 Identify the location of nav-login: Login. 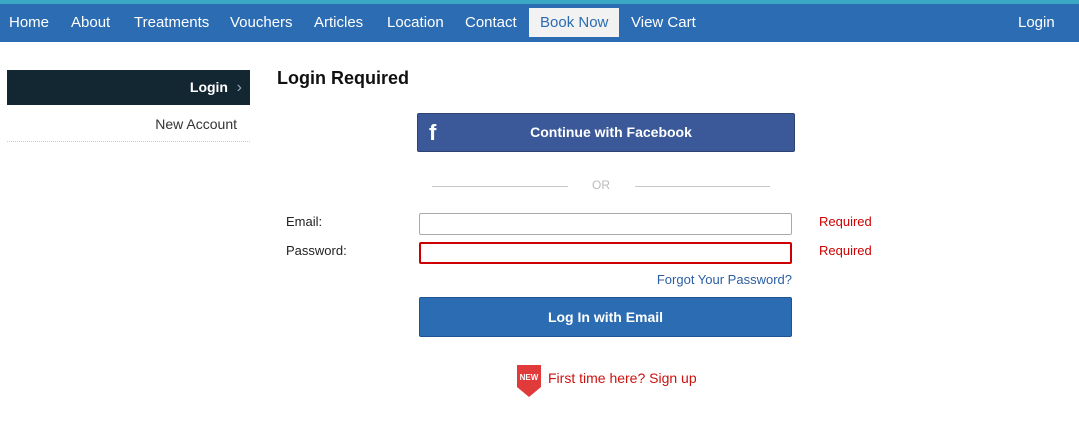
(1036, 23).